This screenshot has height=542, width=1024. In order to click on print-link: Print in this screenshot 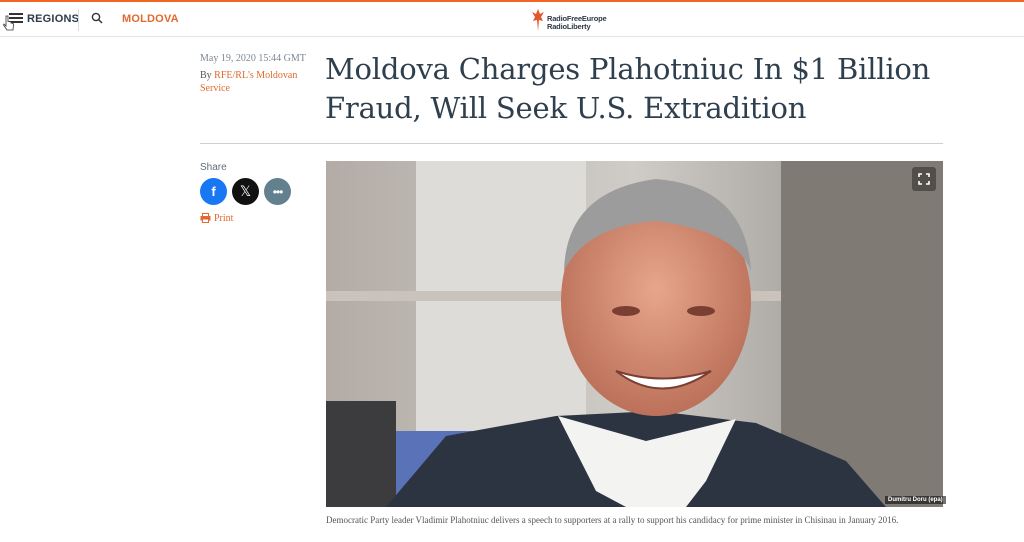, I will do `click(216, 218)`.